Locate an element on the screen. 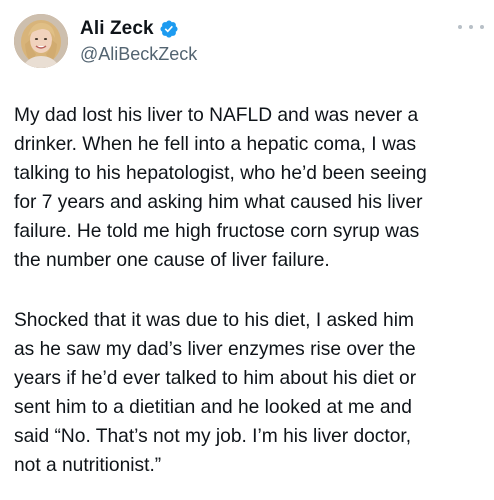 The image size is (494, 500). author-handle: @AliBeckZeck is located at coordinates (138, 54).